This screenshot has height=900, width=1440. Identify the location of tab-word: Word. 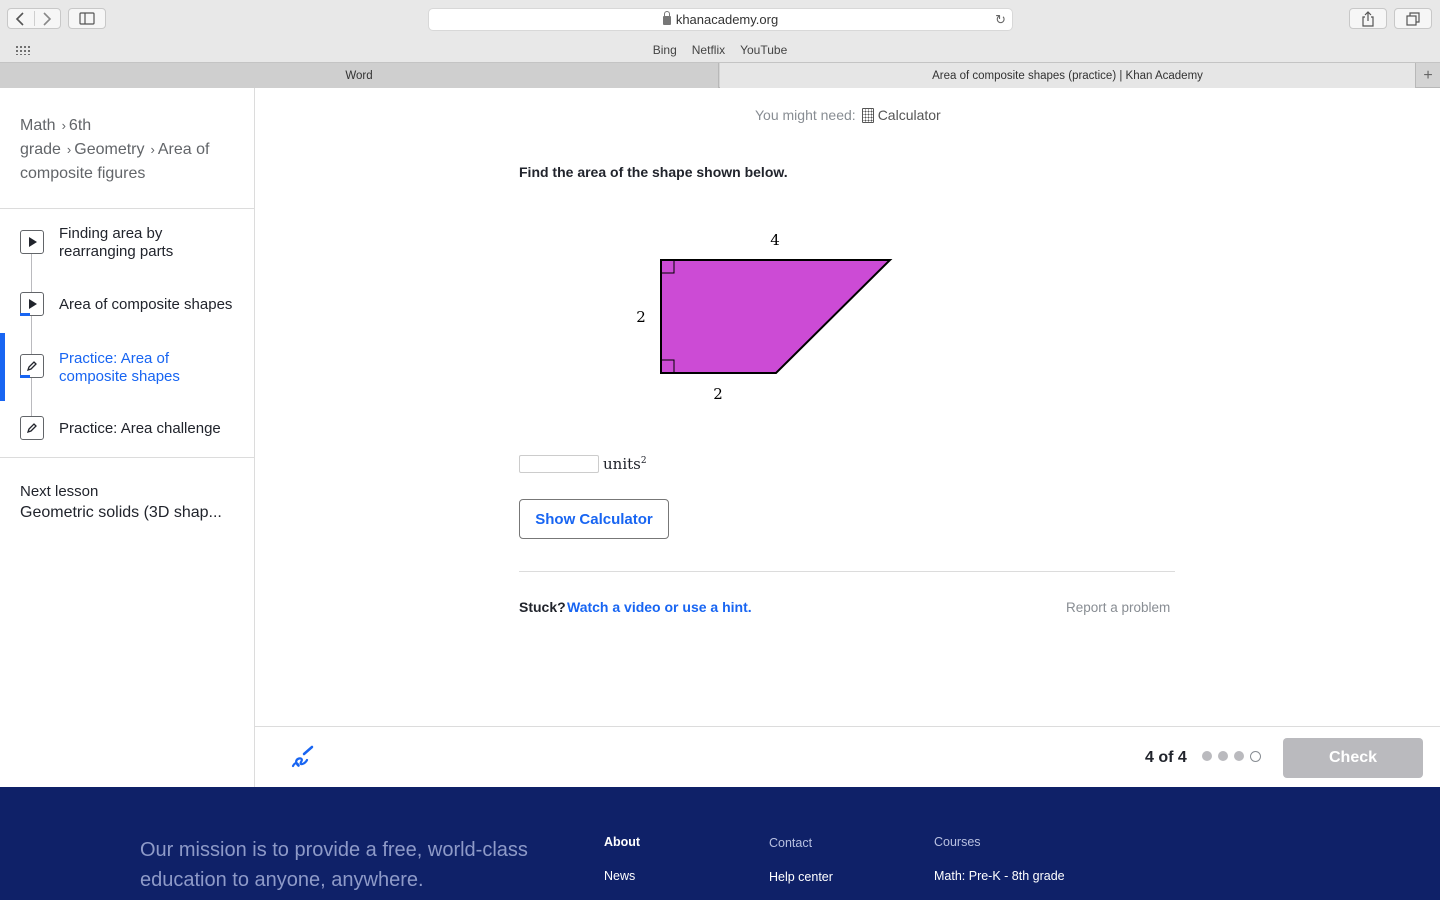
(359, 75).